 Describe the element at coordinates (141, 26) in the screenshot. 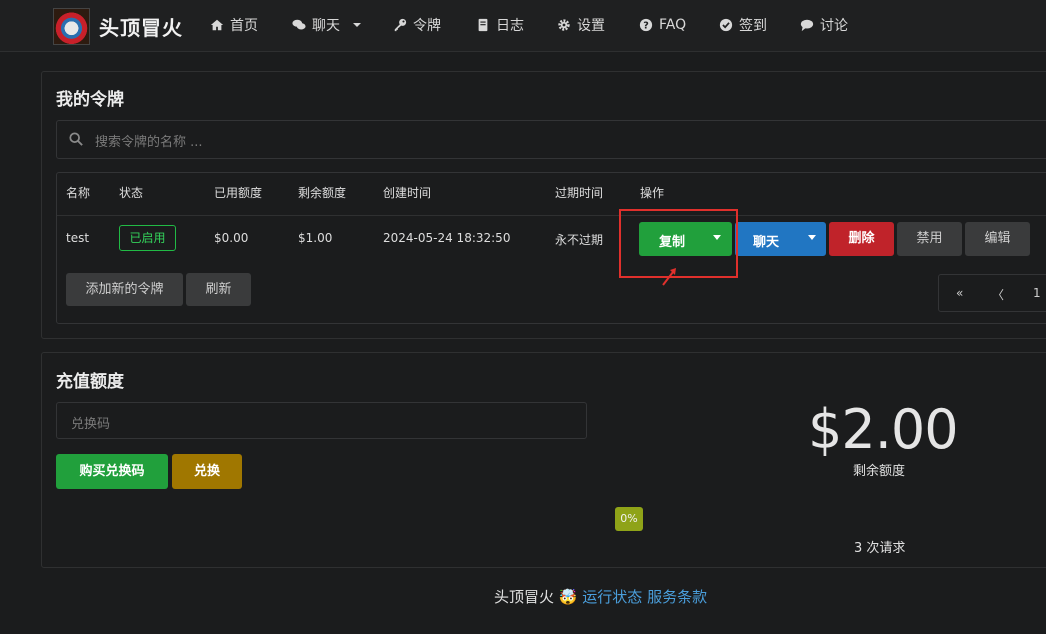

I see `brand-title: 头顶冒火` at that location.